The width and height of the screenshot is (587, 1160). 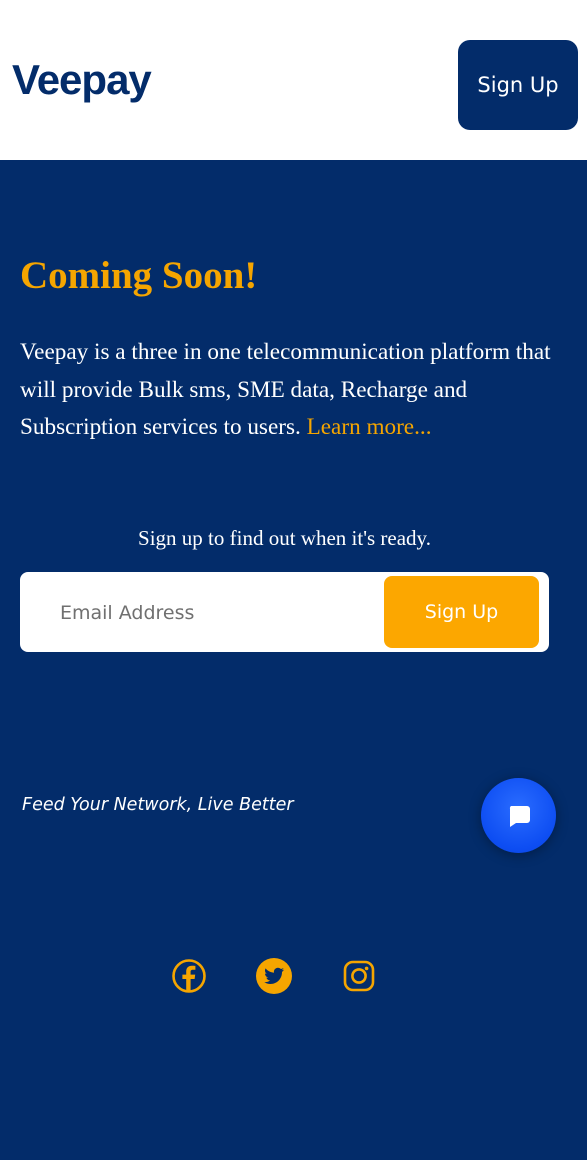 I want to click on logo-wordmark: Veepay, so click(x=82, y=80).